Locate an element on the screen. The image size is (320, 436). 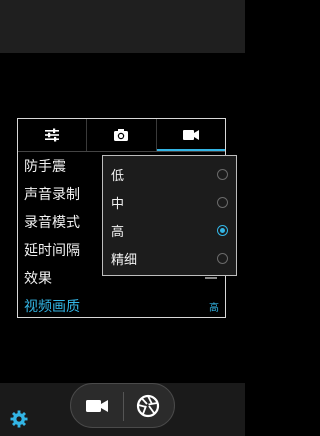
option-label: 精细 is located at coordinates (124, 260).